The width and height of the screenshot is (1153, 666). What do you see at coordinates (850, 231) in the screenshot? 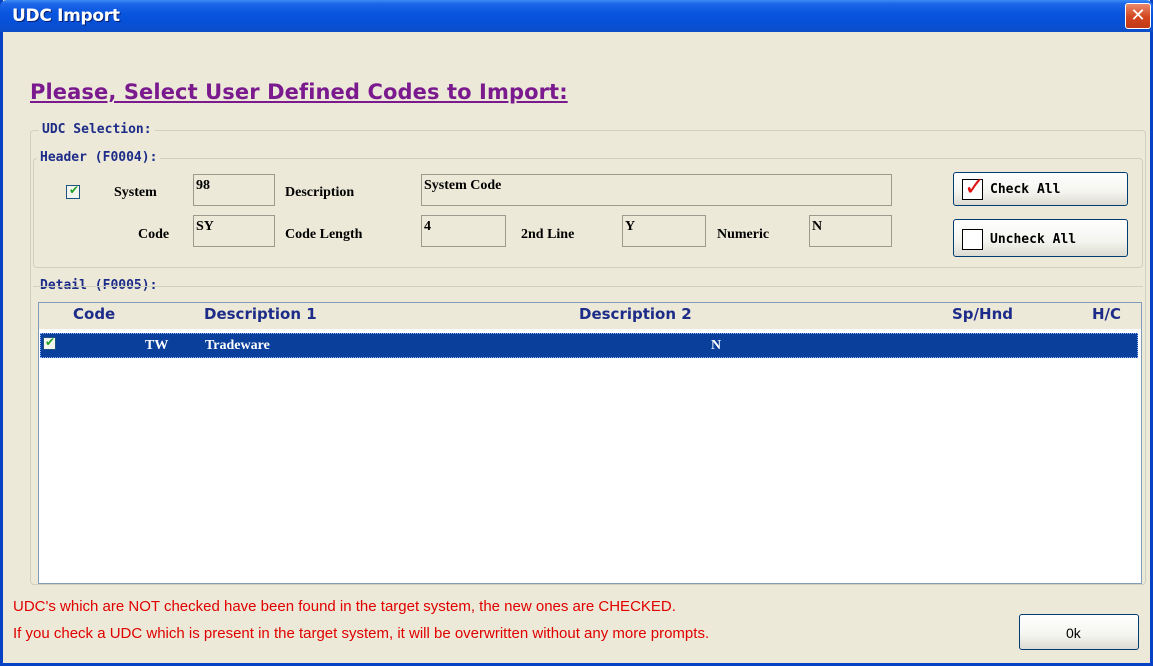
I see `numeric-field: N` at bounding box center [850, 231].